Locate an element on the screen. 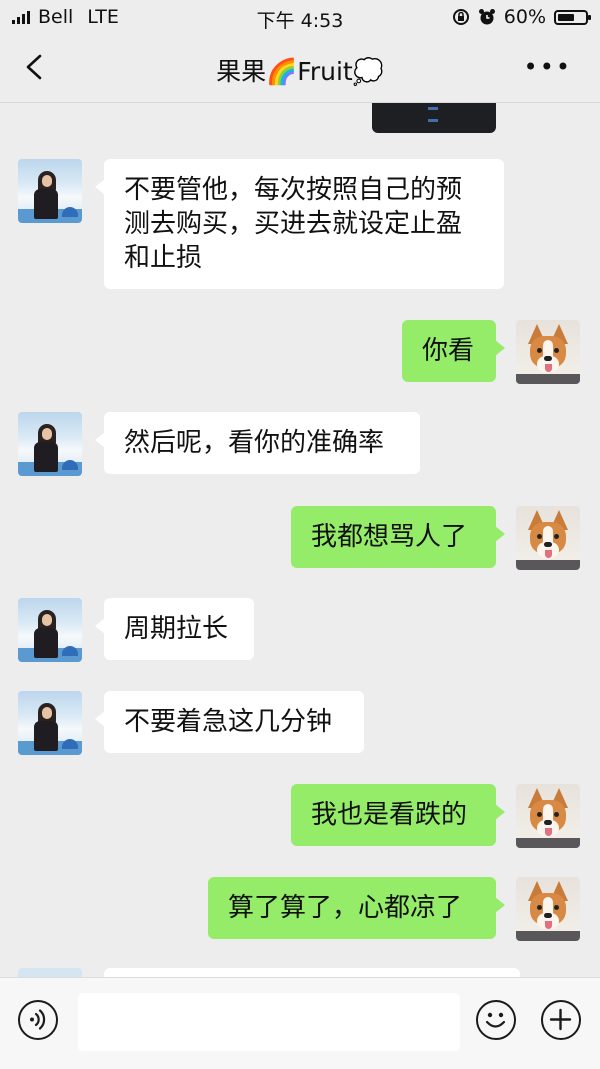  battery-icon is located at coordinates (572, 17).